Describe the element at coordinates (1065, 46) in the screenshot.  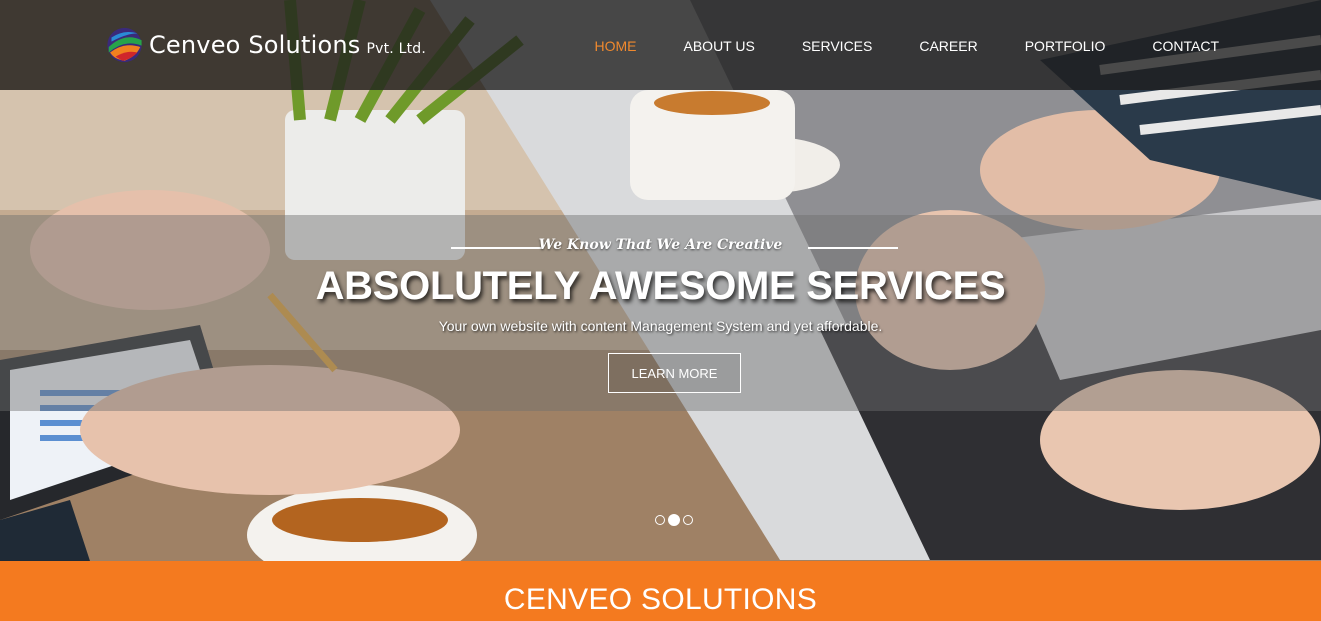
I see `nav-item-portfolio: PORTFOLIO` at that location.